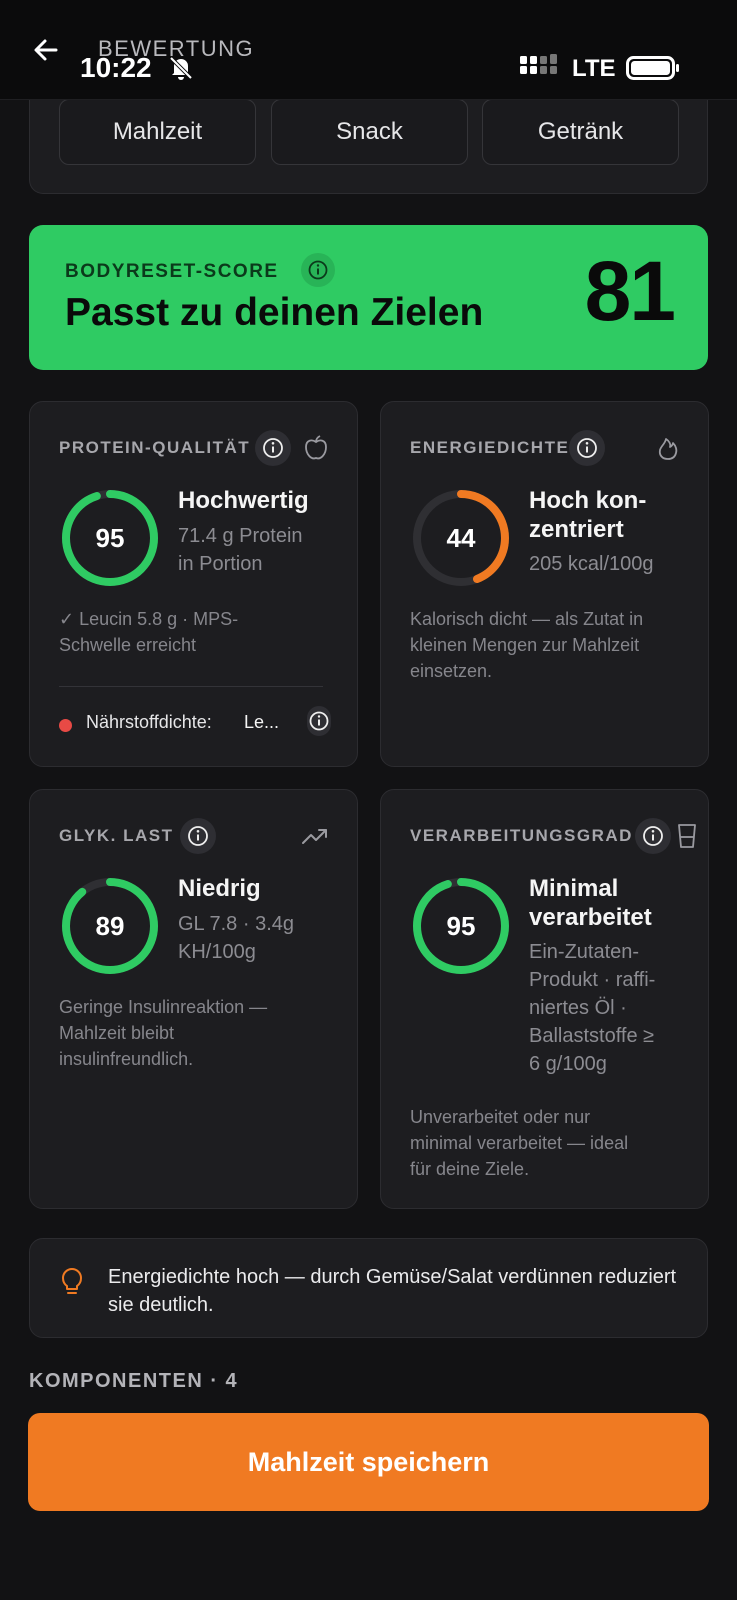  I want to click on processing-score-value: 95, so click(461, 925).